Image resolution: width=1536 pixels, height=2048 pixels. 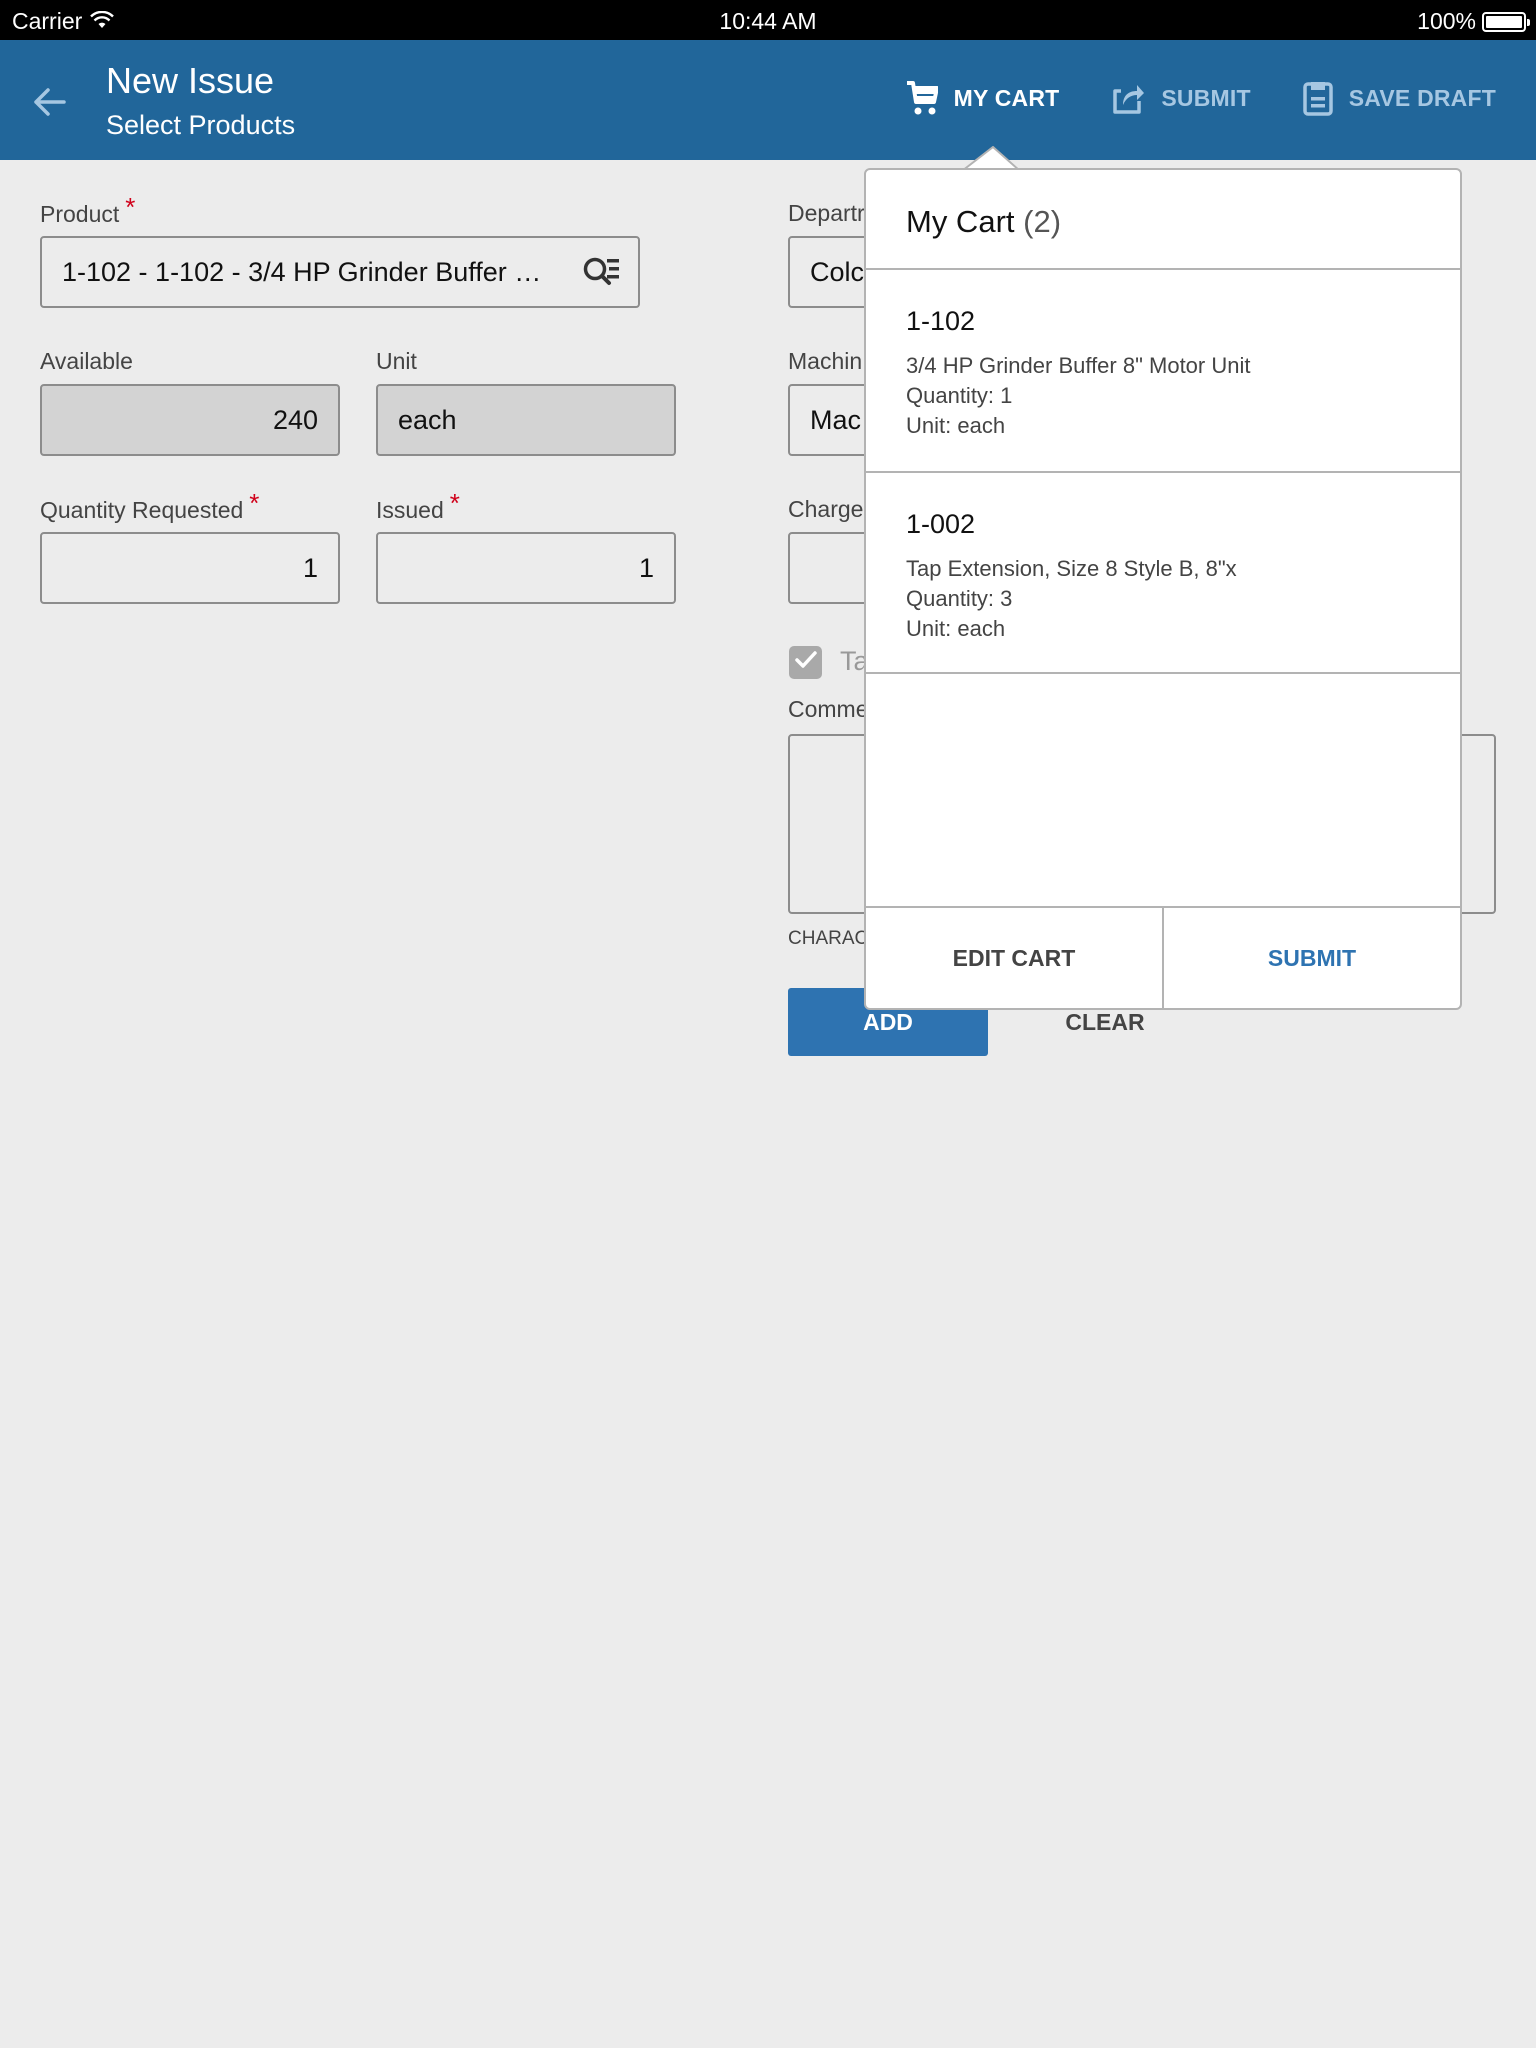 What do you see at coordinates (1078, 365) in the screenshot?
I see `cart-item-description: 3/4 HP Grinder Buffer 8" Motor Unit` at bounding box center [1078, 365].